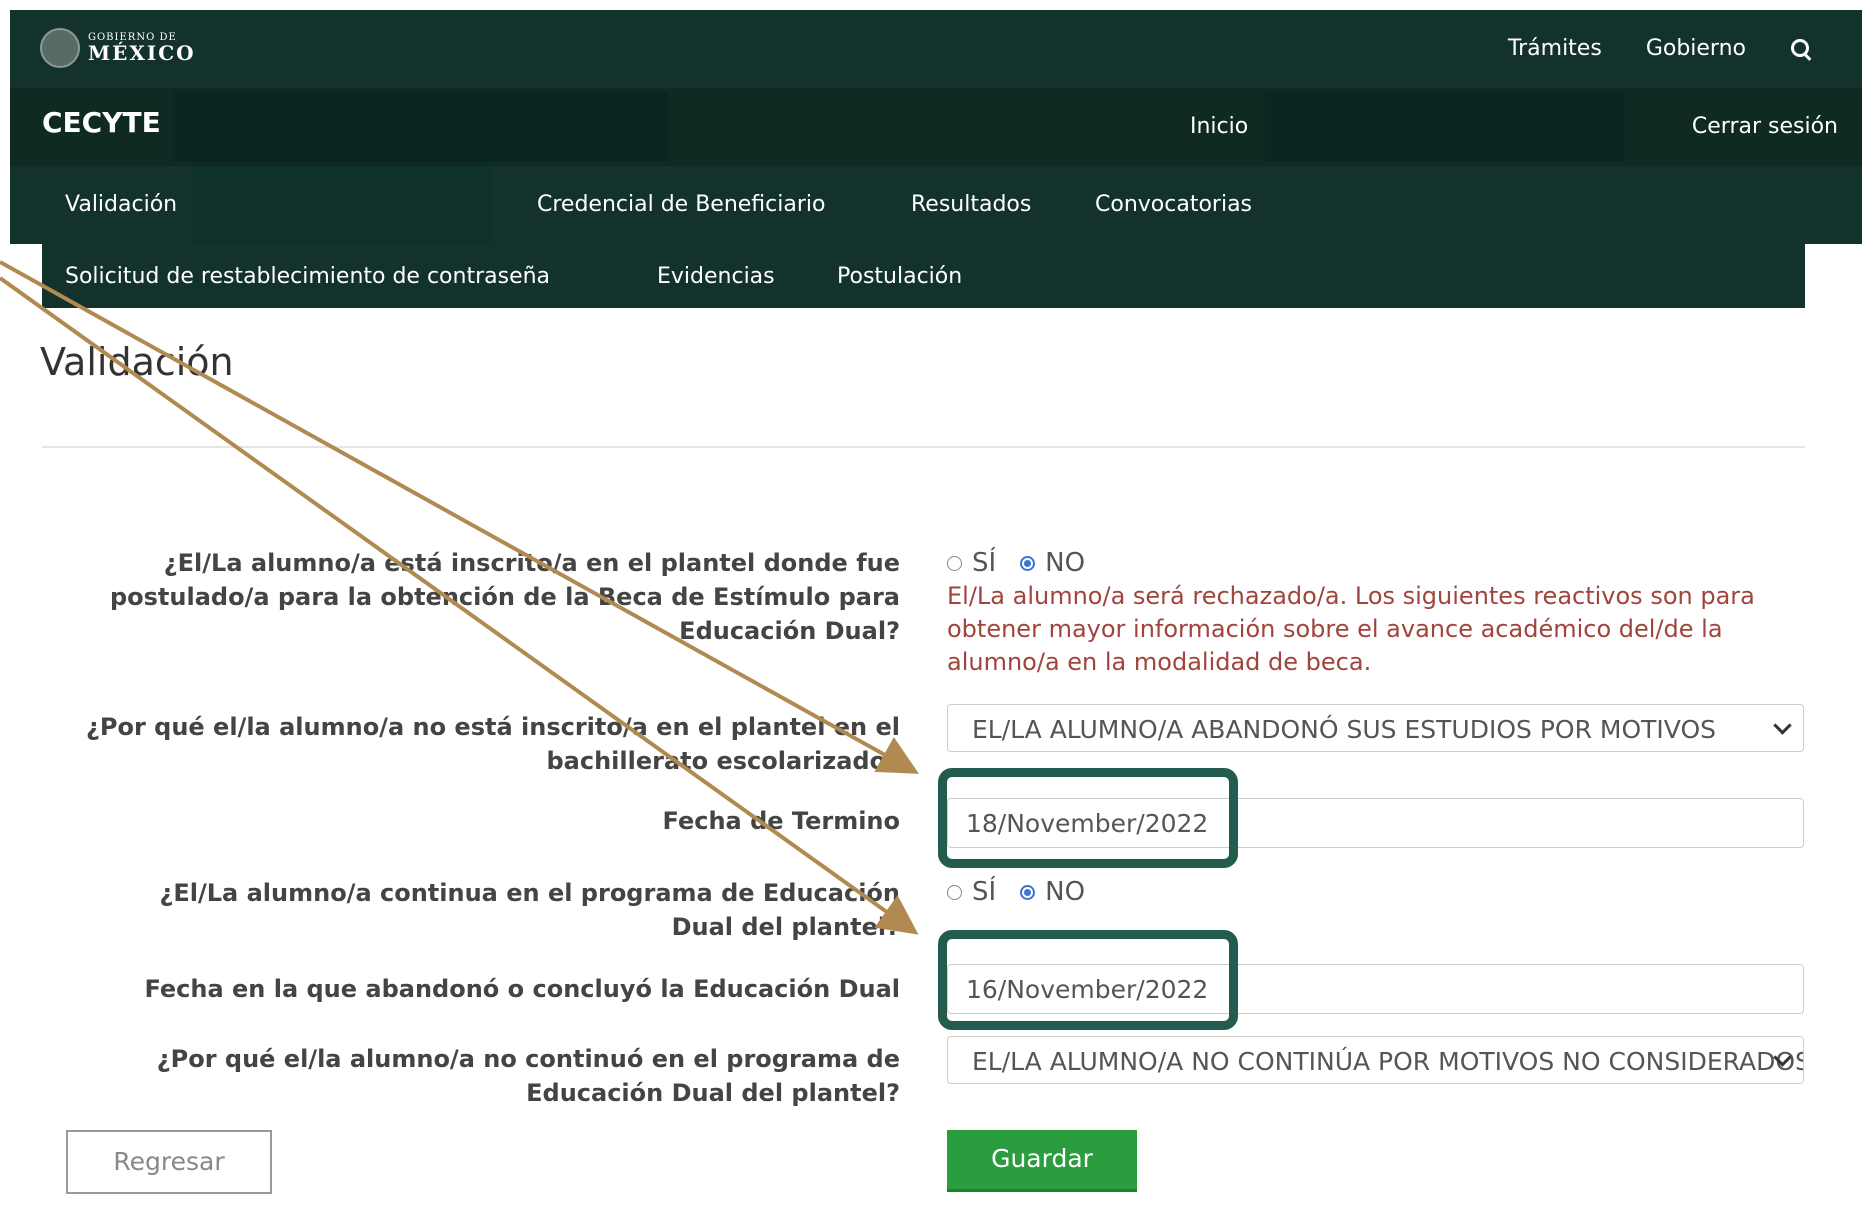  What do you see at coordinates (1065, 892) in the screenshot?
I see `q4-radio-no-label: NO` at bounding box center [1065, 892].